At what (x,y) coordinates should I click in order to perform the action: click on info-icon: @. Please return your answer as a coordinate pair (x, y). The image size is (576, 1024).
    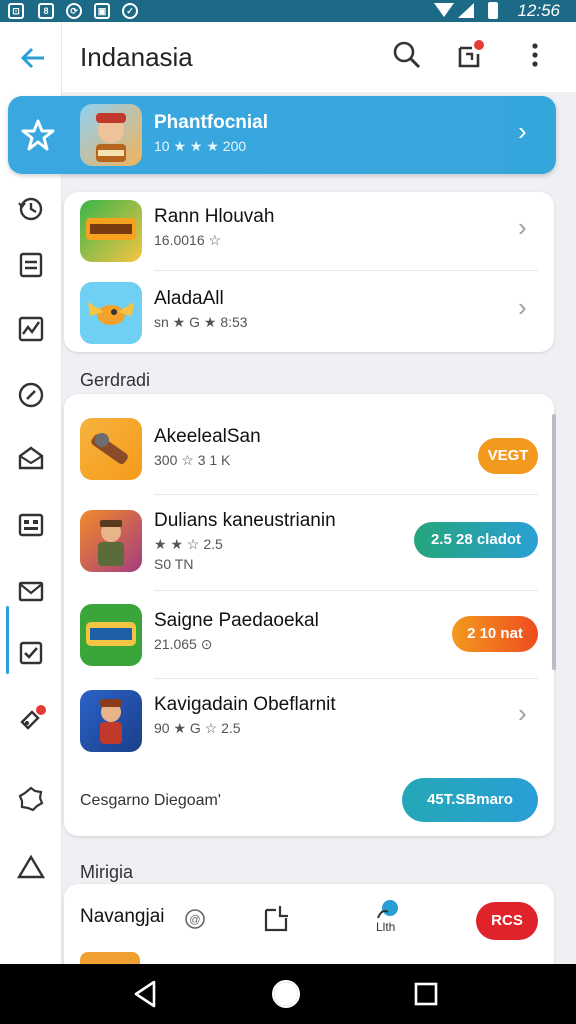
    Looking at the image, I should click on (195, 919).